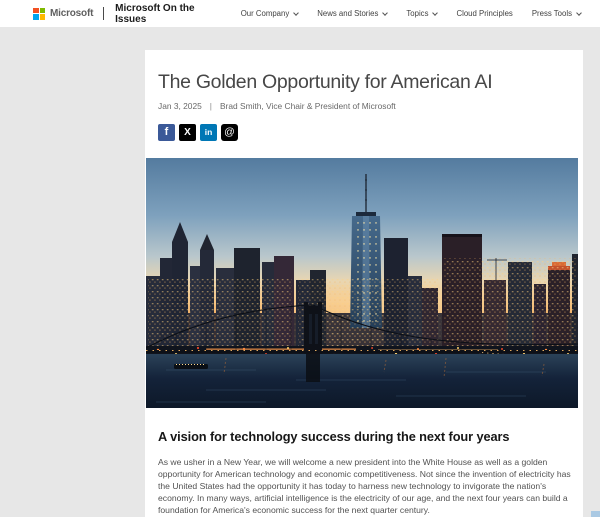  I want to click on share-row: f X in @, so click(364, 132).